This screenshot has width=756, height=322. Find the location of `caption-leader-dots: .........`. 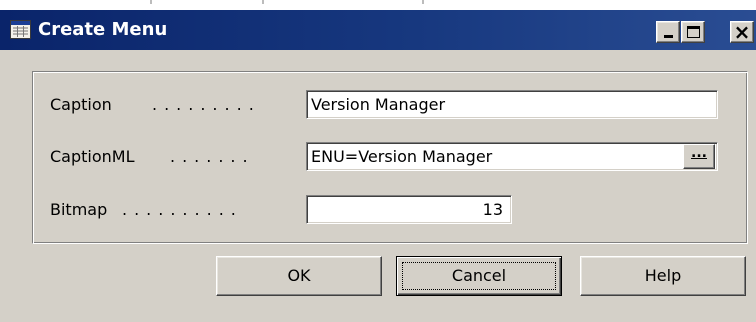

caption-leader-dots: ......... is located at coordinates (206, 104).